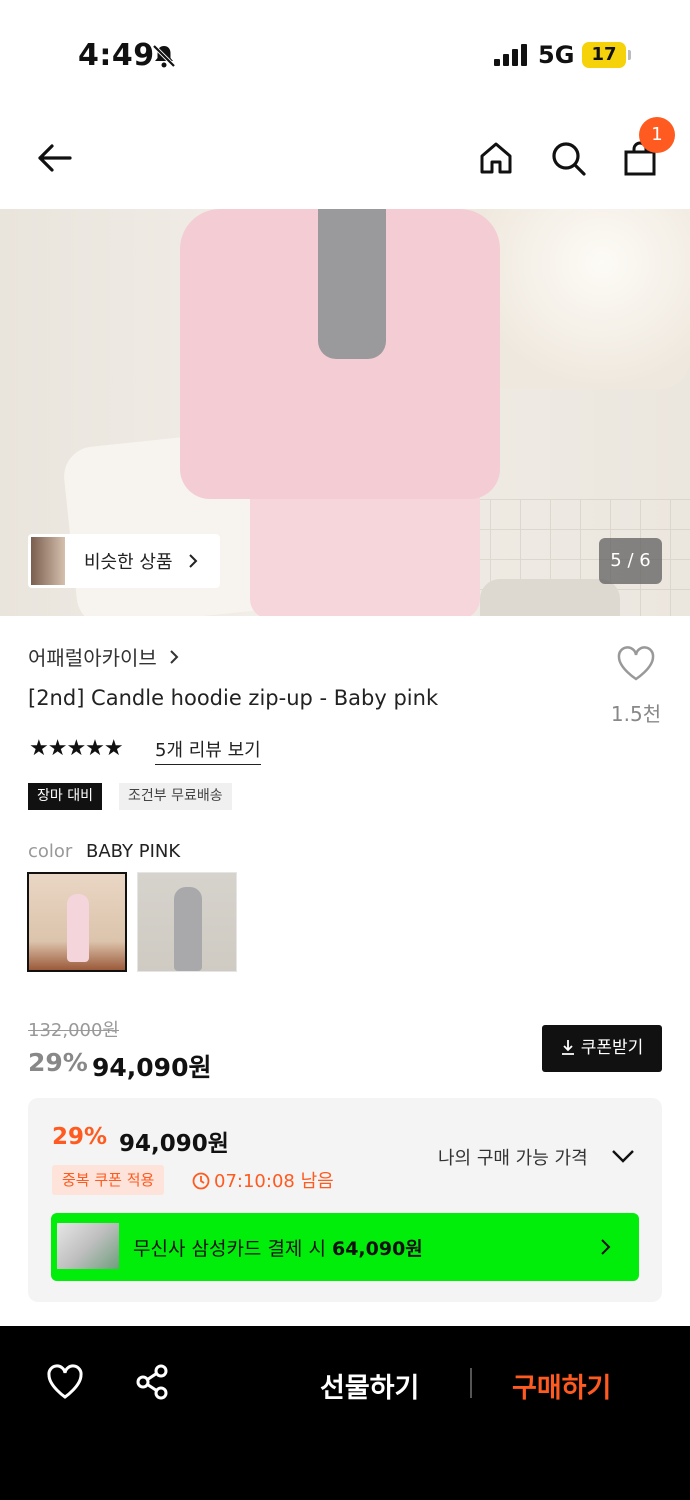 This screenshot has width=690, height=1500. What do you see at coordinates (580, 299) in the screenshot?
I see `curtain-shape` at bounding box center [580, 299].